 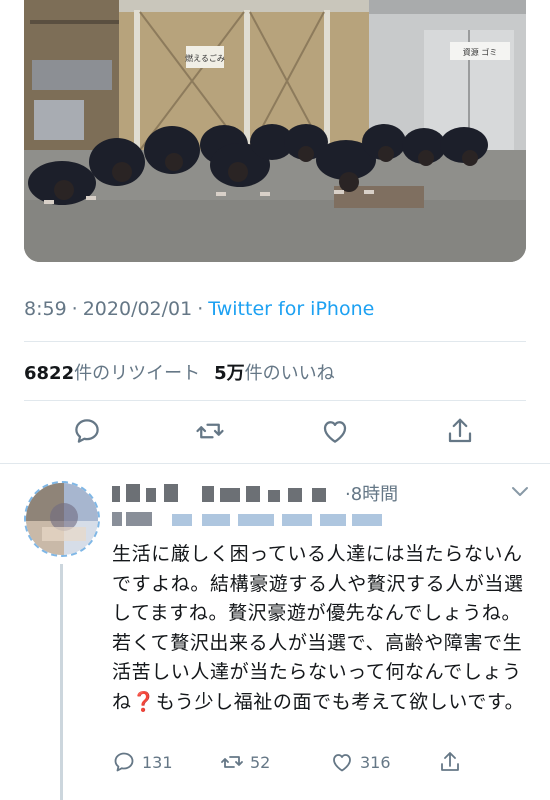 What do you see at coordinates (137, 373) in the screenshot?
I see `retweets-label: 件のリツイート` at bounding box center [137, 373].